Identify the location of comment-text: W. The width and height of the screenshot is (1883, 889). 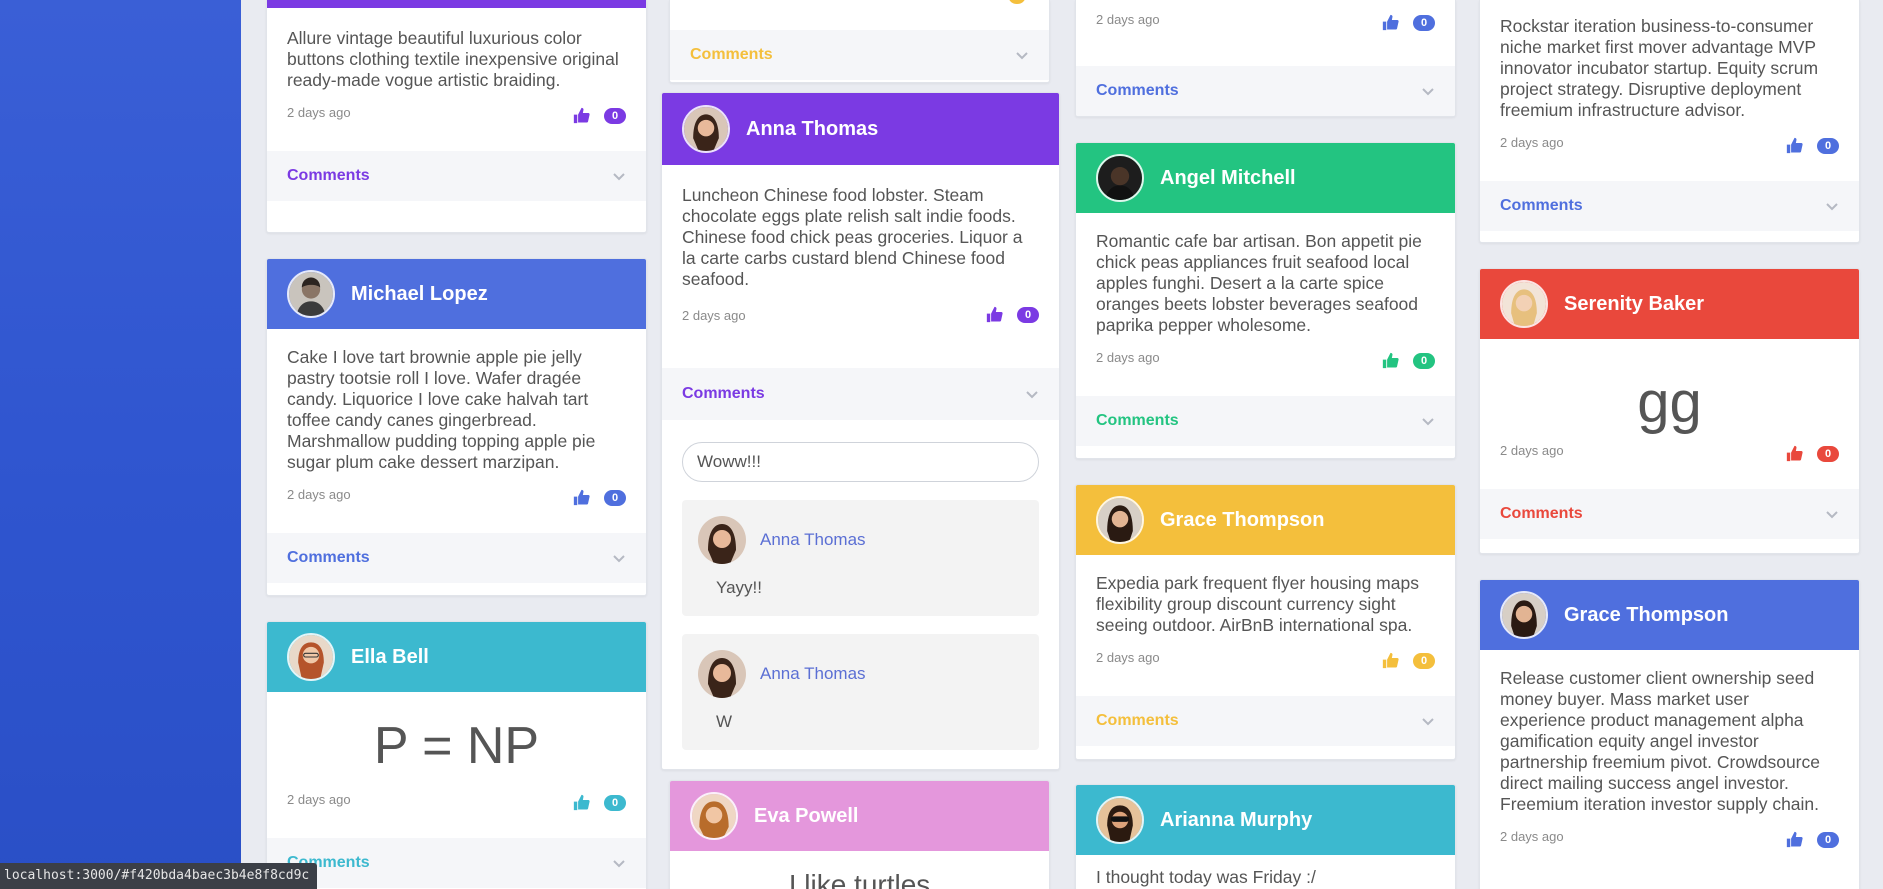
(724, 721).